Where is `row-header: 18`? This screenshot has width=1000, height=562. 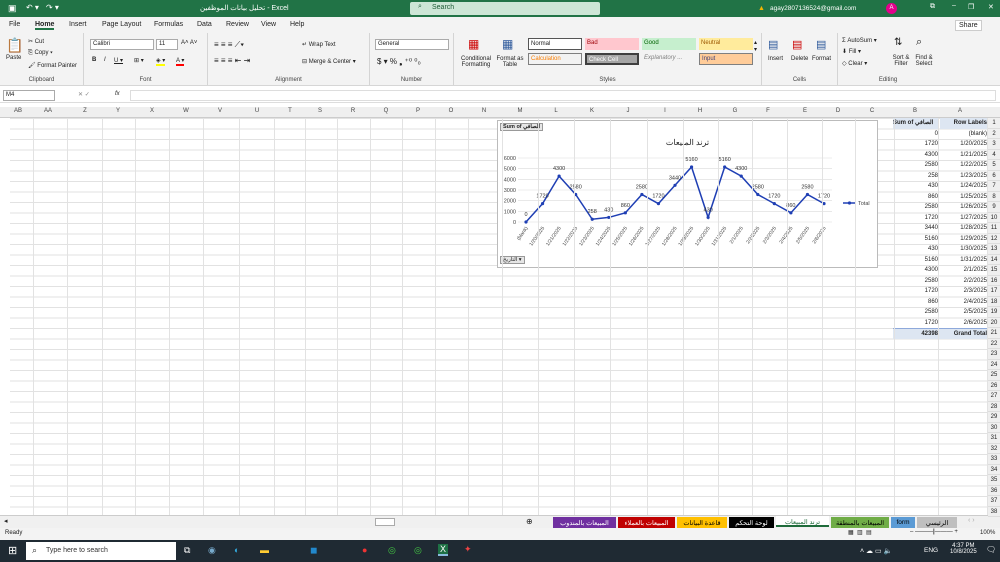
row-header: 18 is located at coordinates (994, 301).